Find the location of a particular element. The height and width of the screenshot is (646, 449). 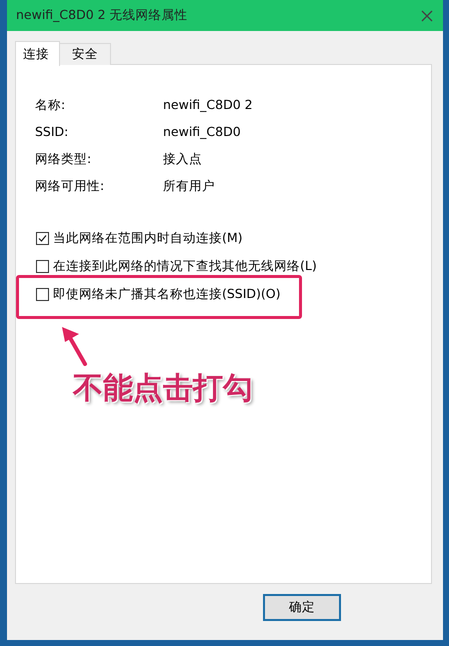

ok-button: 确定 is located at coordinates (302, 607).